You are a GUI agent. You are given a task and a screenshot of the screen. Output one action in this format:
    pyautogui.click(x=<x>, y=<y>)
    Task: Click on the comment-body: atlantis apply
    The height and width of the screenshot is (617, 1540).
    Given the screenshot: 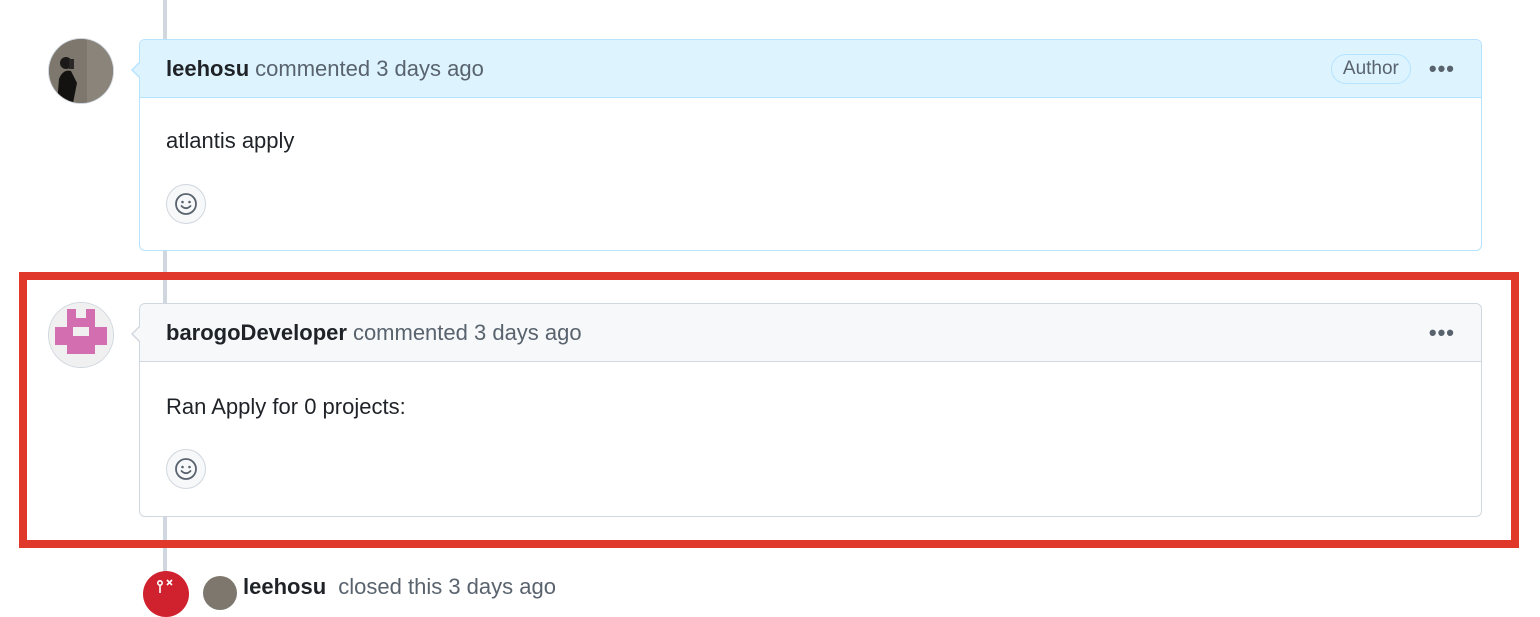 What is the action you would take?
    pyautogui.click(x=230, y=140)
    